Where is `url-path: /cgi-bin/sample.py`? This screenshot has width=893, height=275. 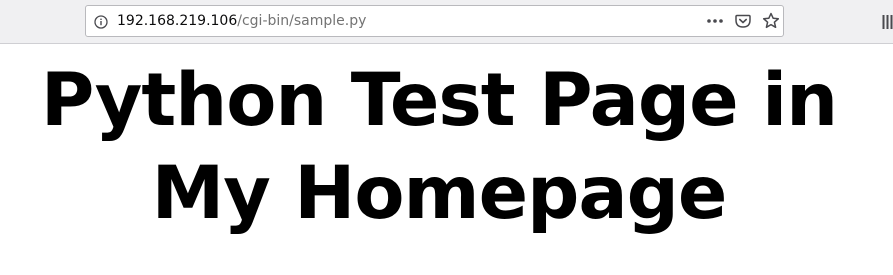
url-path: /cgi-bin/sample.py is located at coordinates (302, 21).